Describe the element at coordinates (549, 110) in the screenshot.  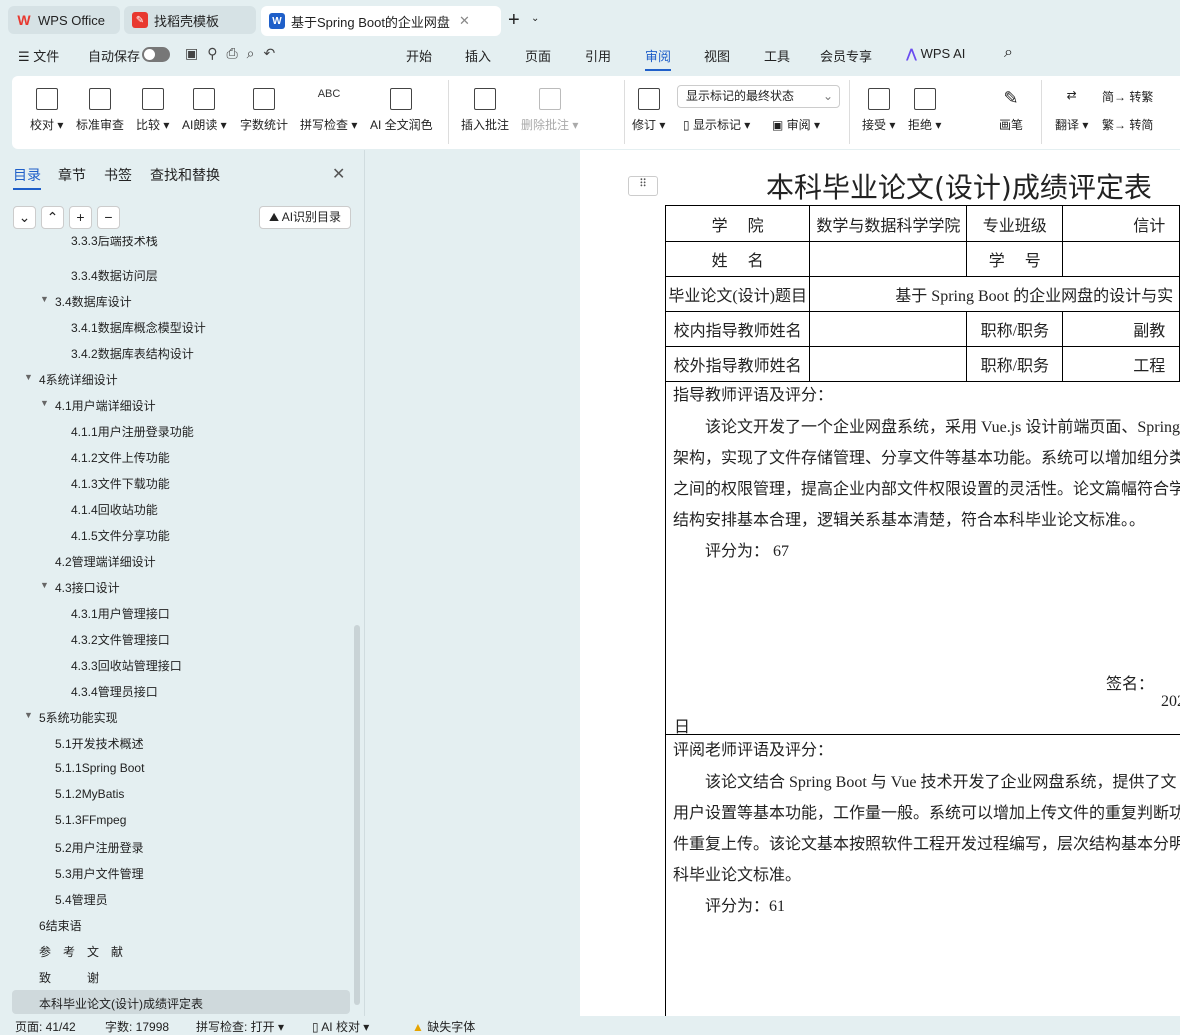
I see `delete-comment-button: 删除批注 ▾` at that location.